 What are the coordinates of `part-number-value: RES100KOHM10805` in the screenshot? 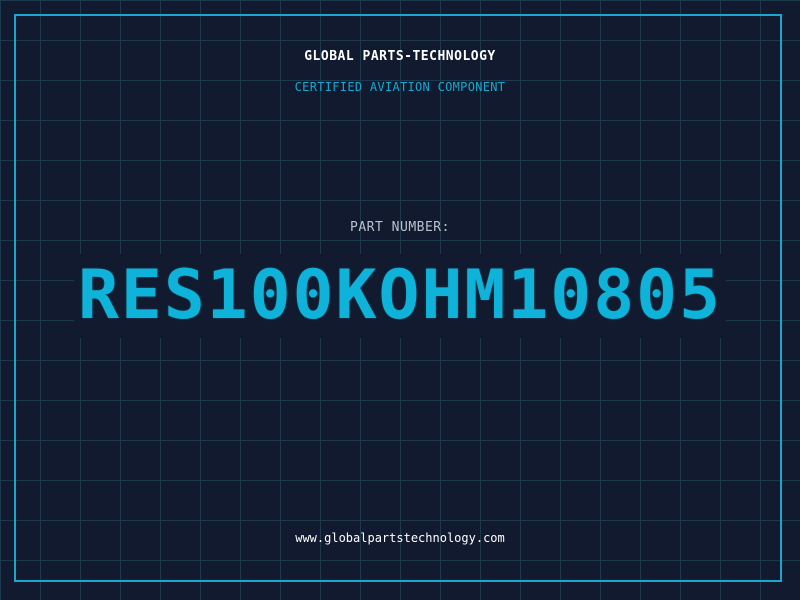 It's located at (400, 296).